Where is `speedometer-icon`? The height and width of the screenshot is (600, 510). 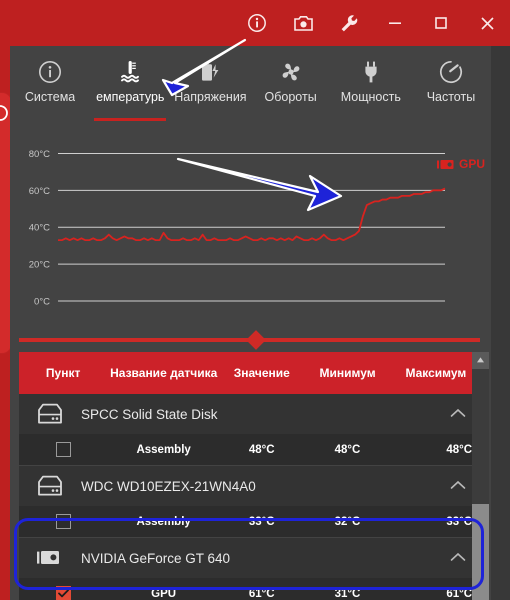
speedometer-icon is located at coordinates (451, 71).